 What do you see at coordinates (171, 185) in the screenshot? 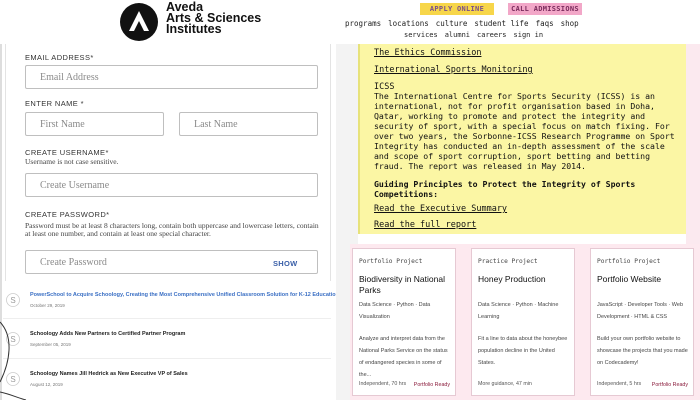
I see `username-field: Create Username` at bounding box center [171, 185].